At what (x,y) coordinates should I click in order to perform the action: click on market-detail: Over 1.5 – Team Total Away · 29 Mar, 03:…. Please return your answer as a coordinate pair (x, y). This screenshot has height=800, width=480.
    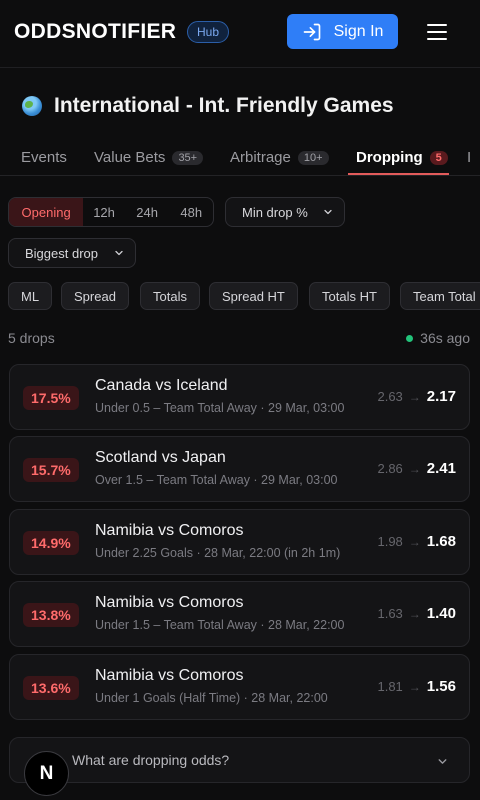
    Looking at the image, I should click on (216, 480).